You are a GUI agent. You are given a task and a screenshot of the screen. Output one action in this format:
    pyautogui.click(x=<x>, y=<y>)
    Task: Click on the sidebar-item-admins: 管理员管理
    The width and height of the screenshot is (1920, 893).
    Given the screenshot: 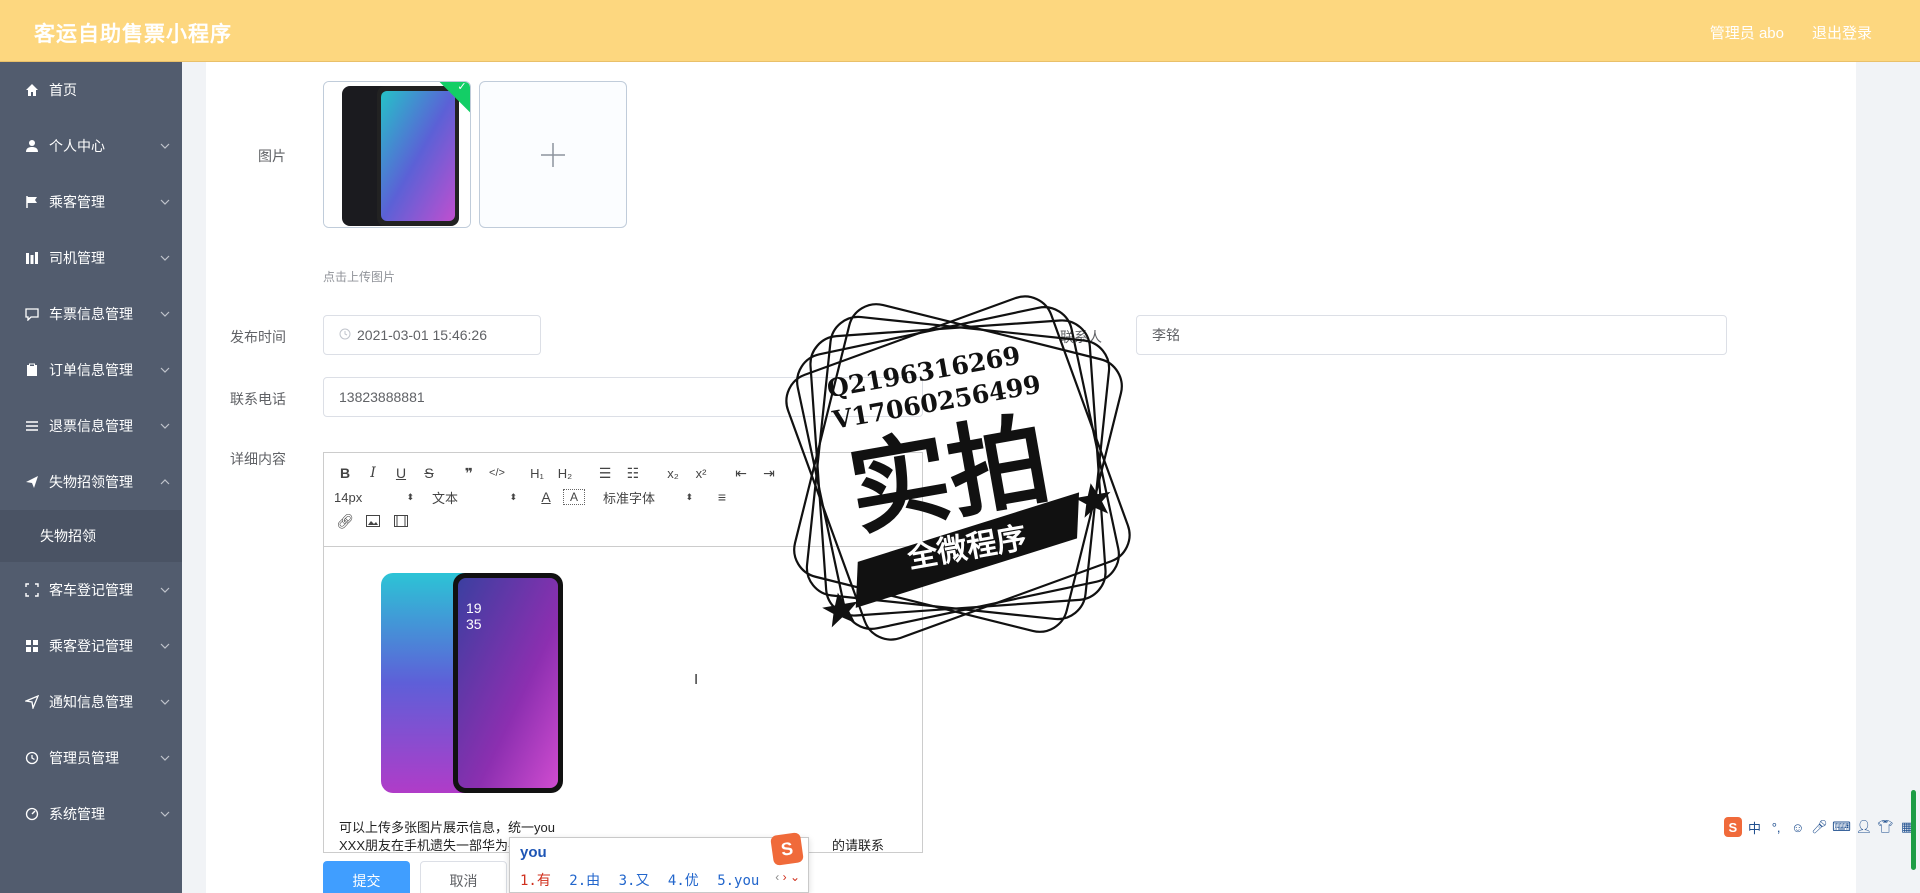 What is the action you would take?
    pyautogui.click(x=91, y=758)
    